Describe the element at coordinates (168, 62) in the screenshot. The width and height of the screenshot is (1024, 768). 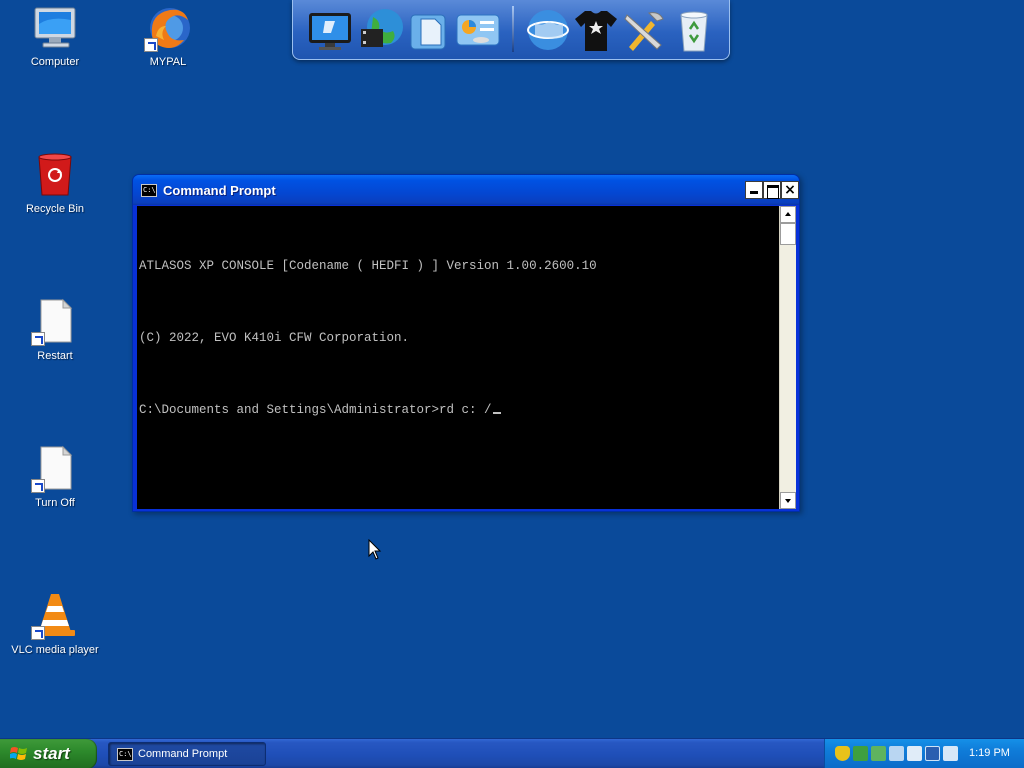
I see `desktop-icon-label: MYPAL` at that location.